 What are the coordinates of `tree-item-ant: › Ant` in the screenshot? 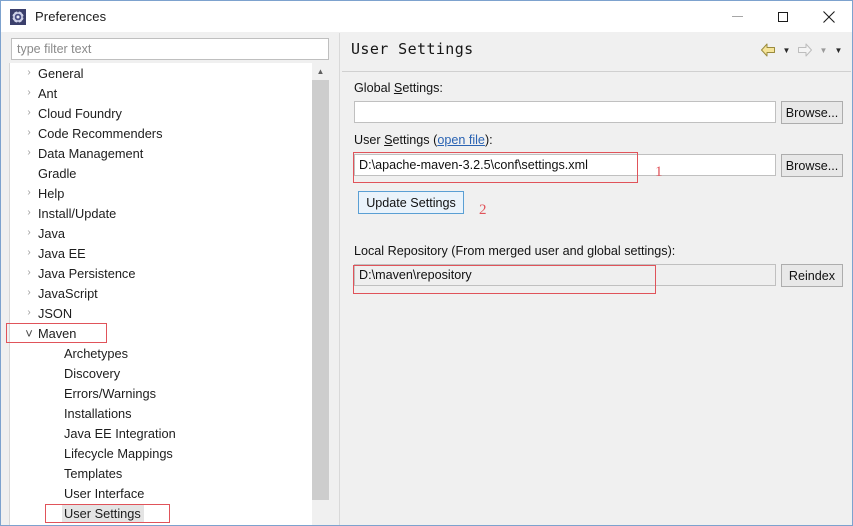 It's located at (161, 93).